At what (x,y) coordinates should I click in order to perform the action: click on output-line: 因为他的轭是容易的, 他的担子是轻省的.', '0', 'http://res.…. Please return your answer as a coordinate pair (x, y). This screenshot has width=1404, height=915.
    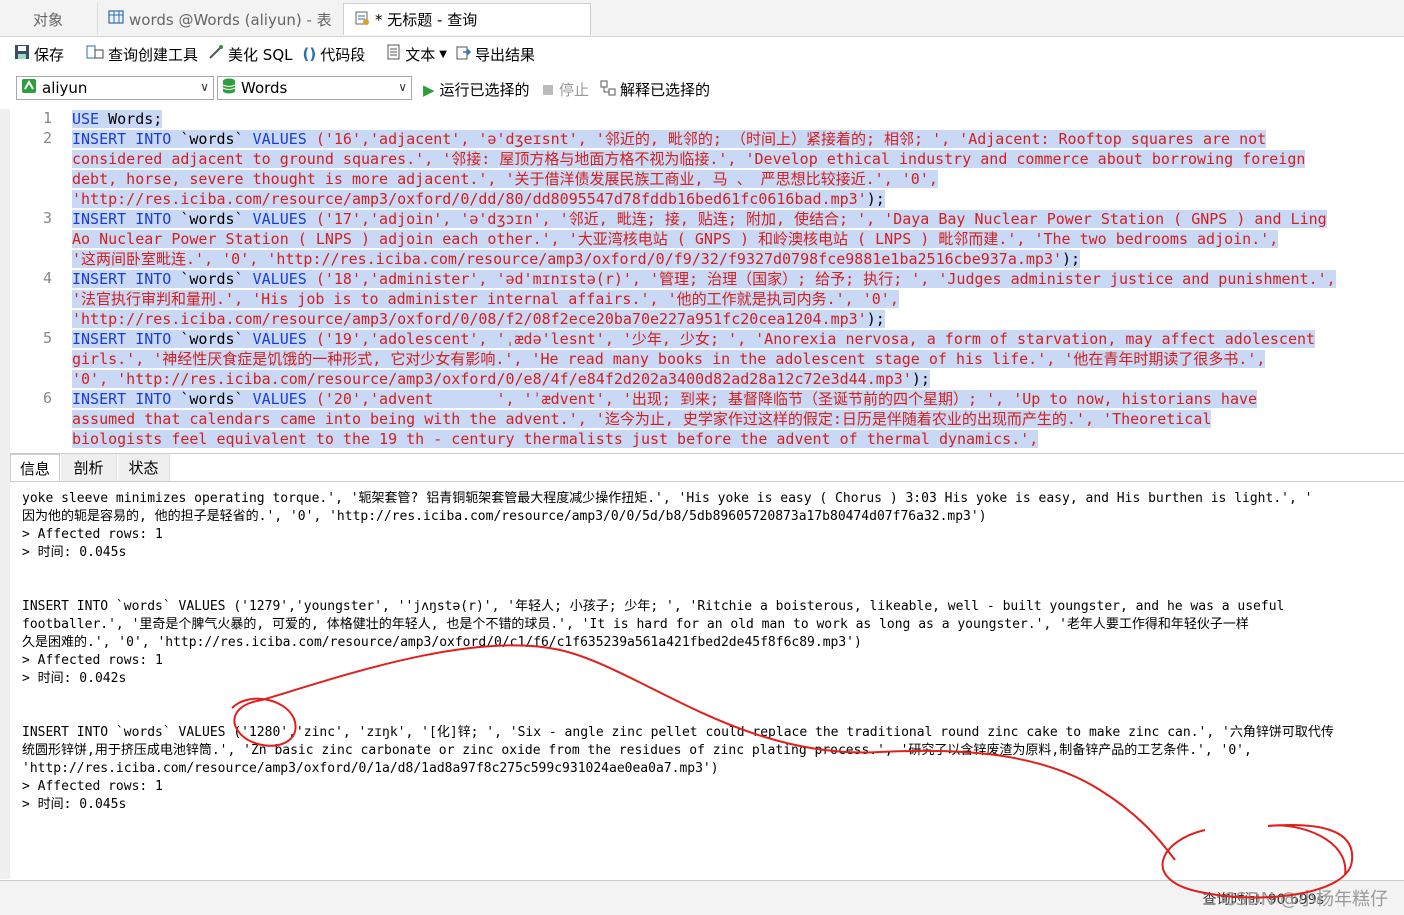
    Looking at the image, I should click on (504, 516).